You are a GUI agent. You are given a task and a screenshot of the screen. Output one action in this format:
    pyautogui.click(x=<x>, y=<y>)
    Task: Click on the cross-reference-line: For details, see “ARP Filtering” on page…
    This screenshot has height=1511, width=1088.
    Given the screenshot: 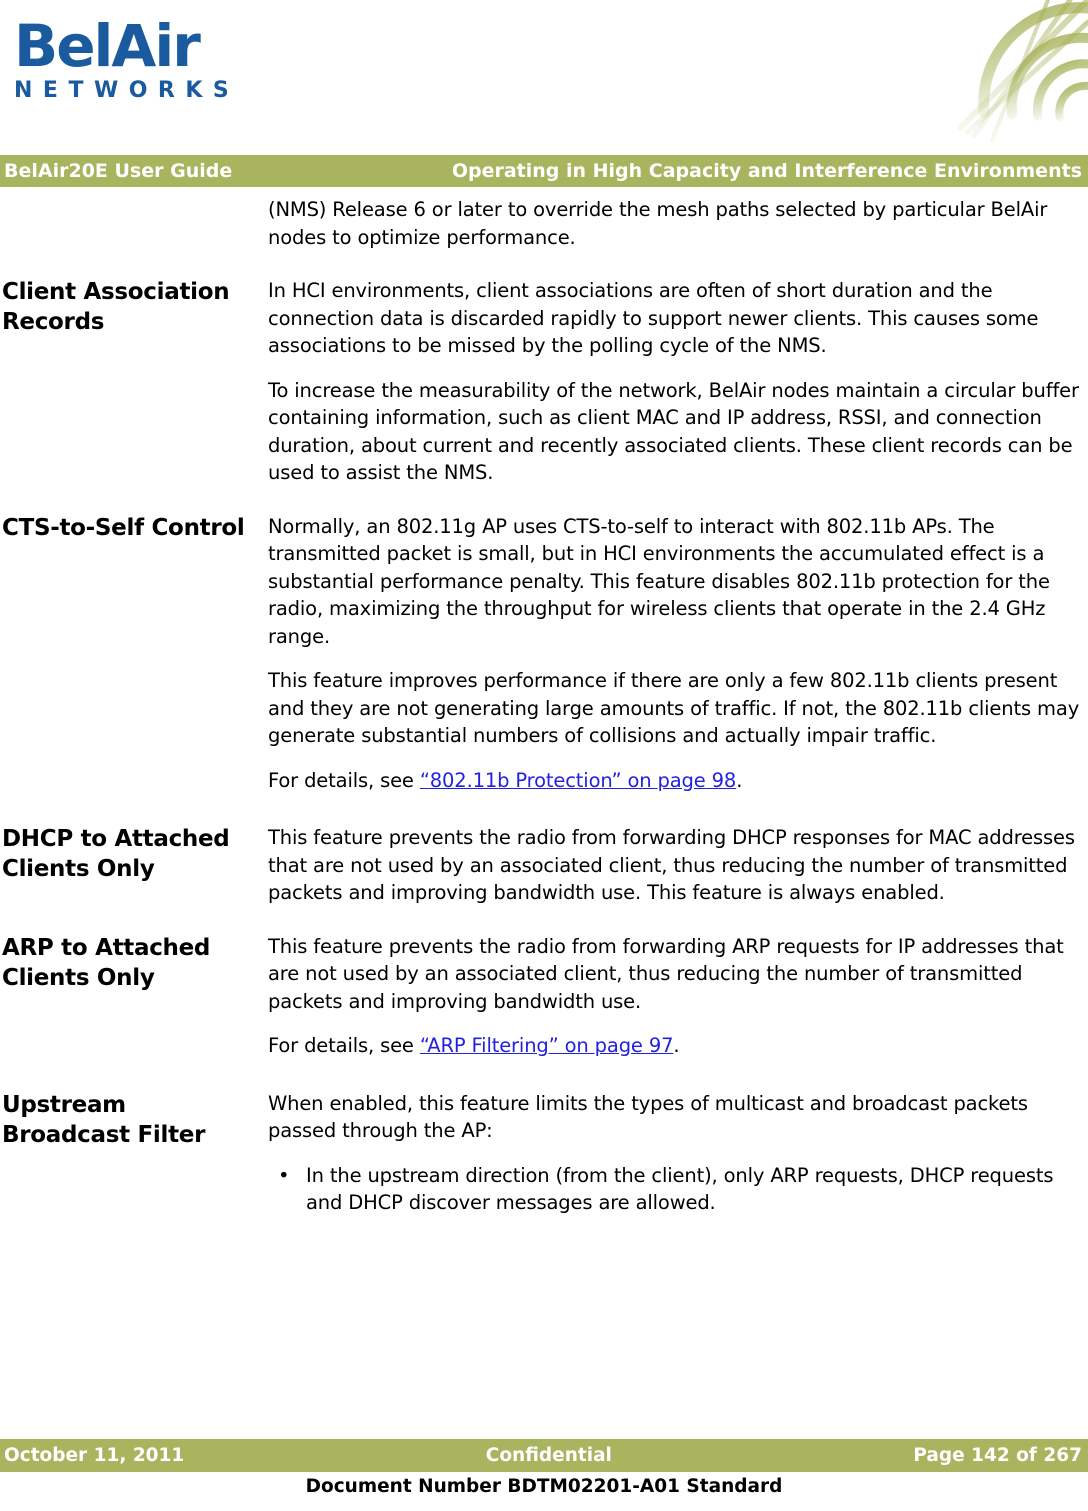 What is the action you would take?
    pyautogui.click(x=675, y=1046)
    